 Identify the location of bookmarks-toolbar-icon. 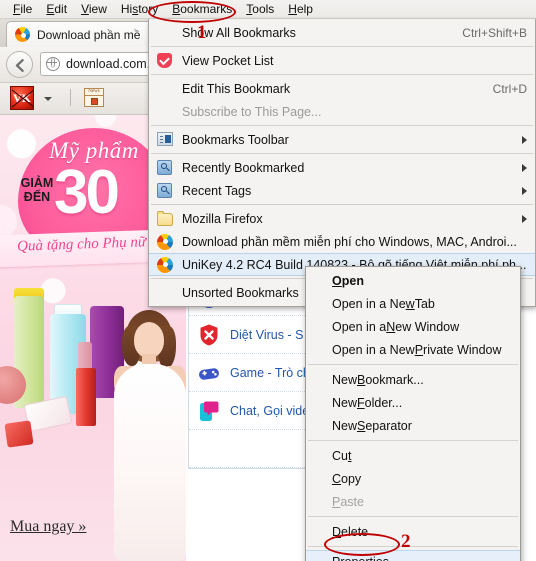
(165, 139).